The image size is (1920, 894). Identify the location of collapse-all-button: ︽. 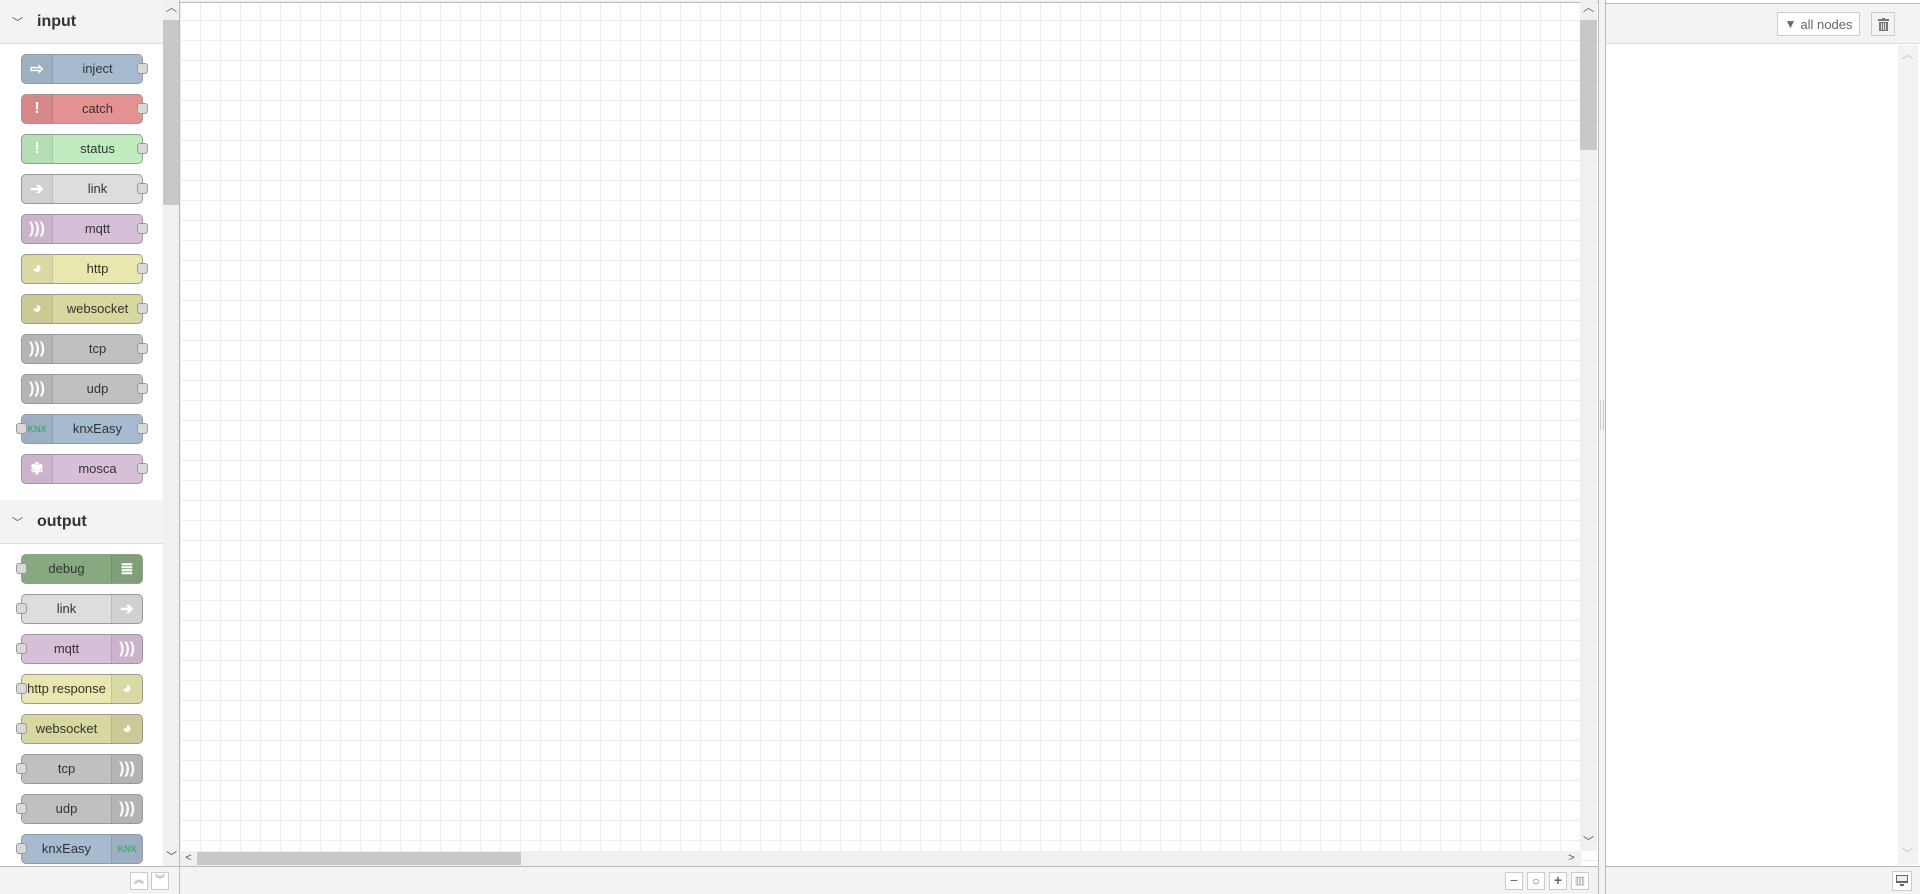
(139, 881).